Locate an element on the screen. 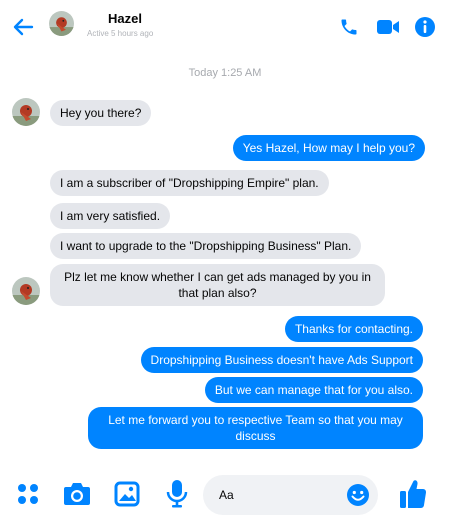 The width and height of the screenshot is (450, 528). message-outgoing: Thanks for contacting. is located at coordinates (353, 329).